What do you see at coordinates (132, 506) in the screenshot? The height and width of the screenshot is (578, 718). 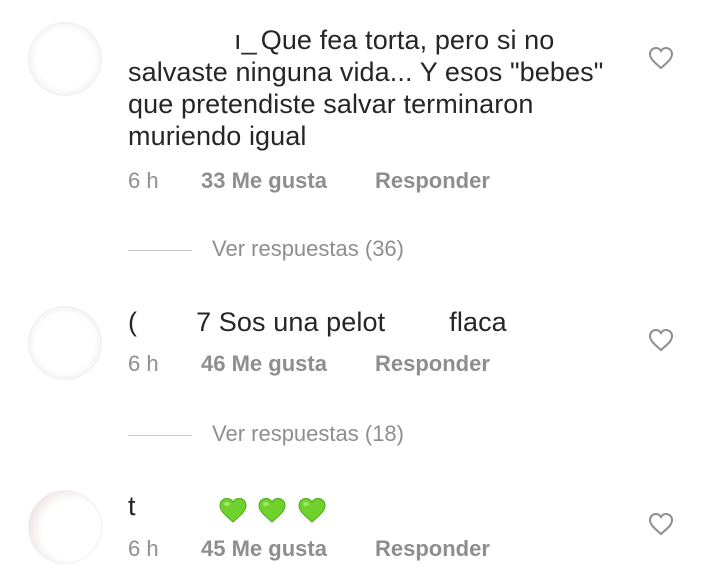 I see `comment-username: t` at bounding box center [132, 506].